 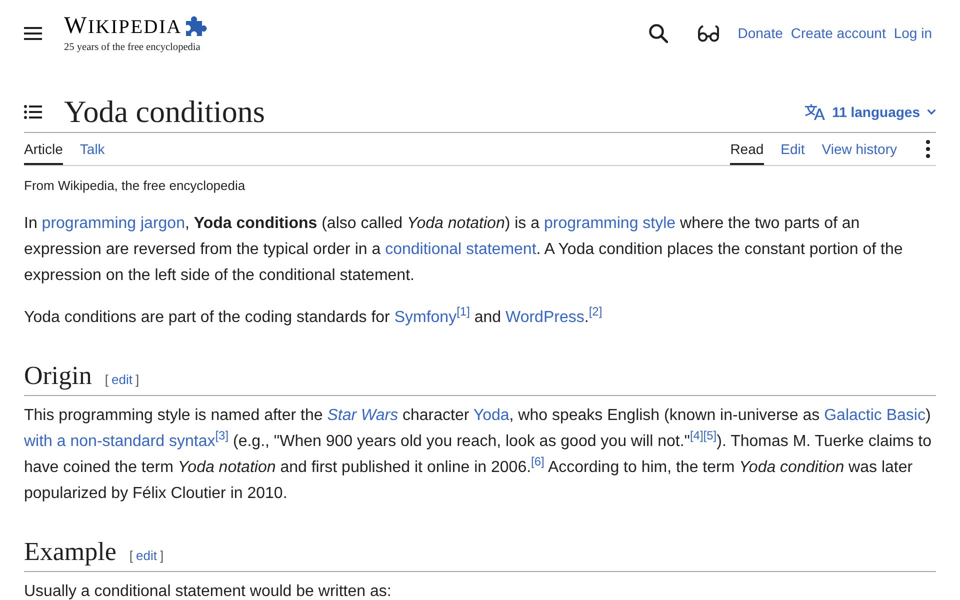 I want to click on citation-link: [5], so click(x=710, y=435).